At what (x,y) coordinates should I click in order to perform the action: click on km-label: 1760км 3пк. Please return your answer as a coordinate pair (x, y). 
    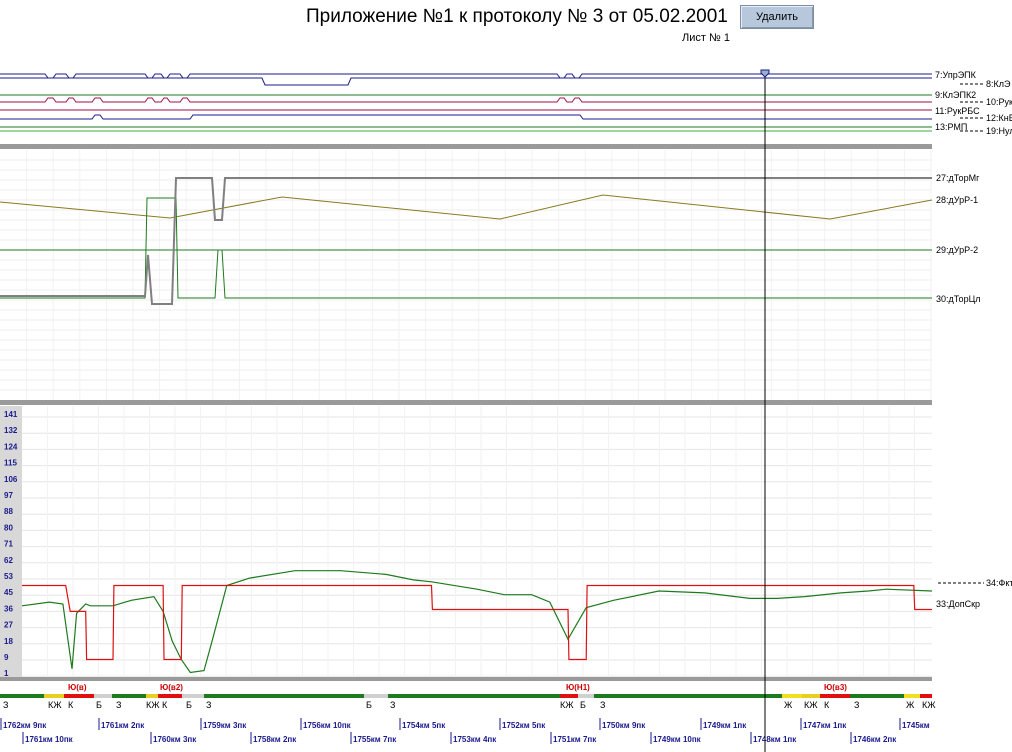
    Looking at the image, I should click on (175, 739).